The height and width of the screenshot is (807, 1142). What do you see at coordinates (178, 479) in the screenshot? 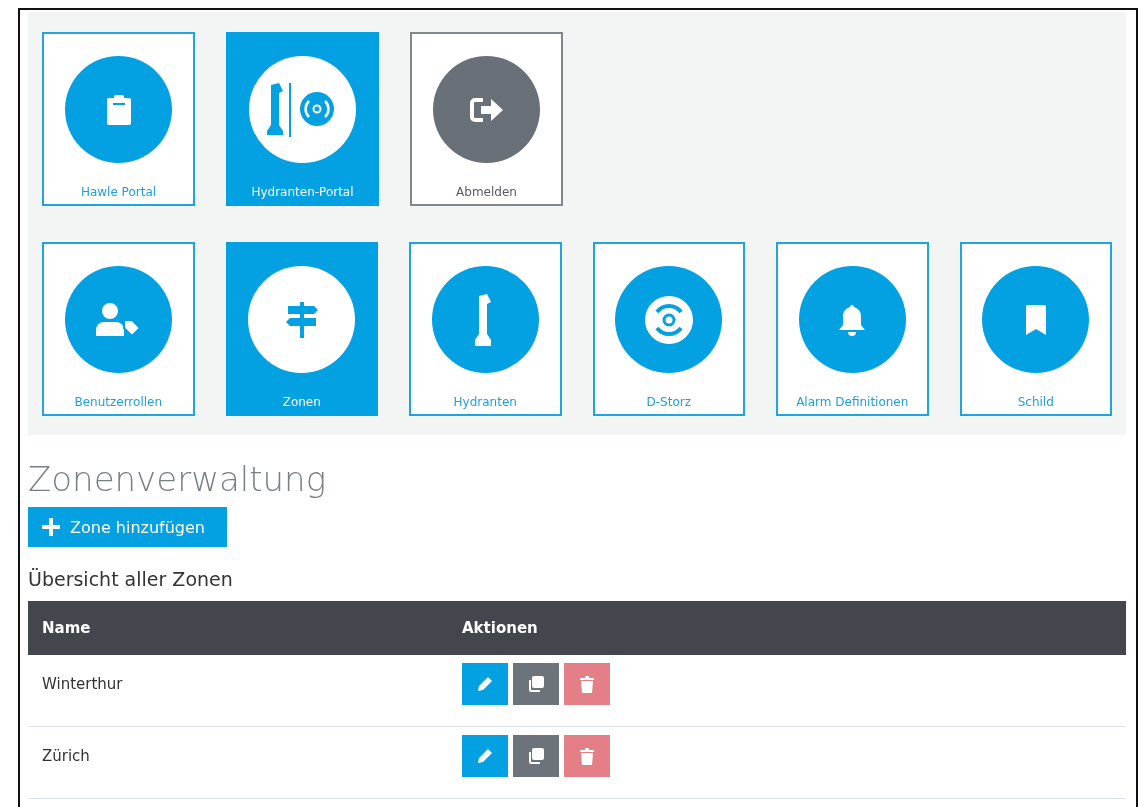
I see `page-title: Zonenverwaltung` at bounding box center [178, 479].